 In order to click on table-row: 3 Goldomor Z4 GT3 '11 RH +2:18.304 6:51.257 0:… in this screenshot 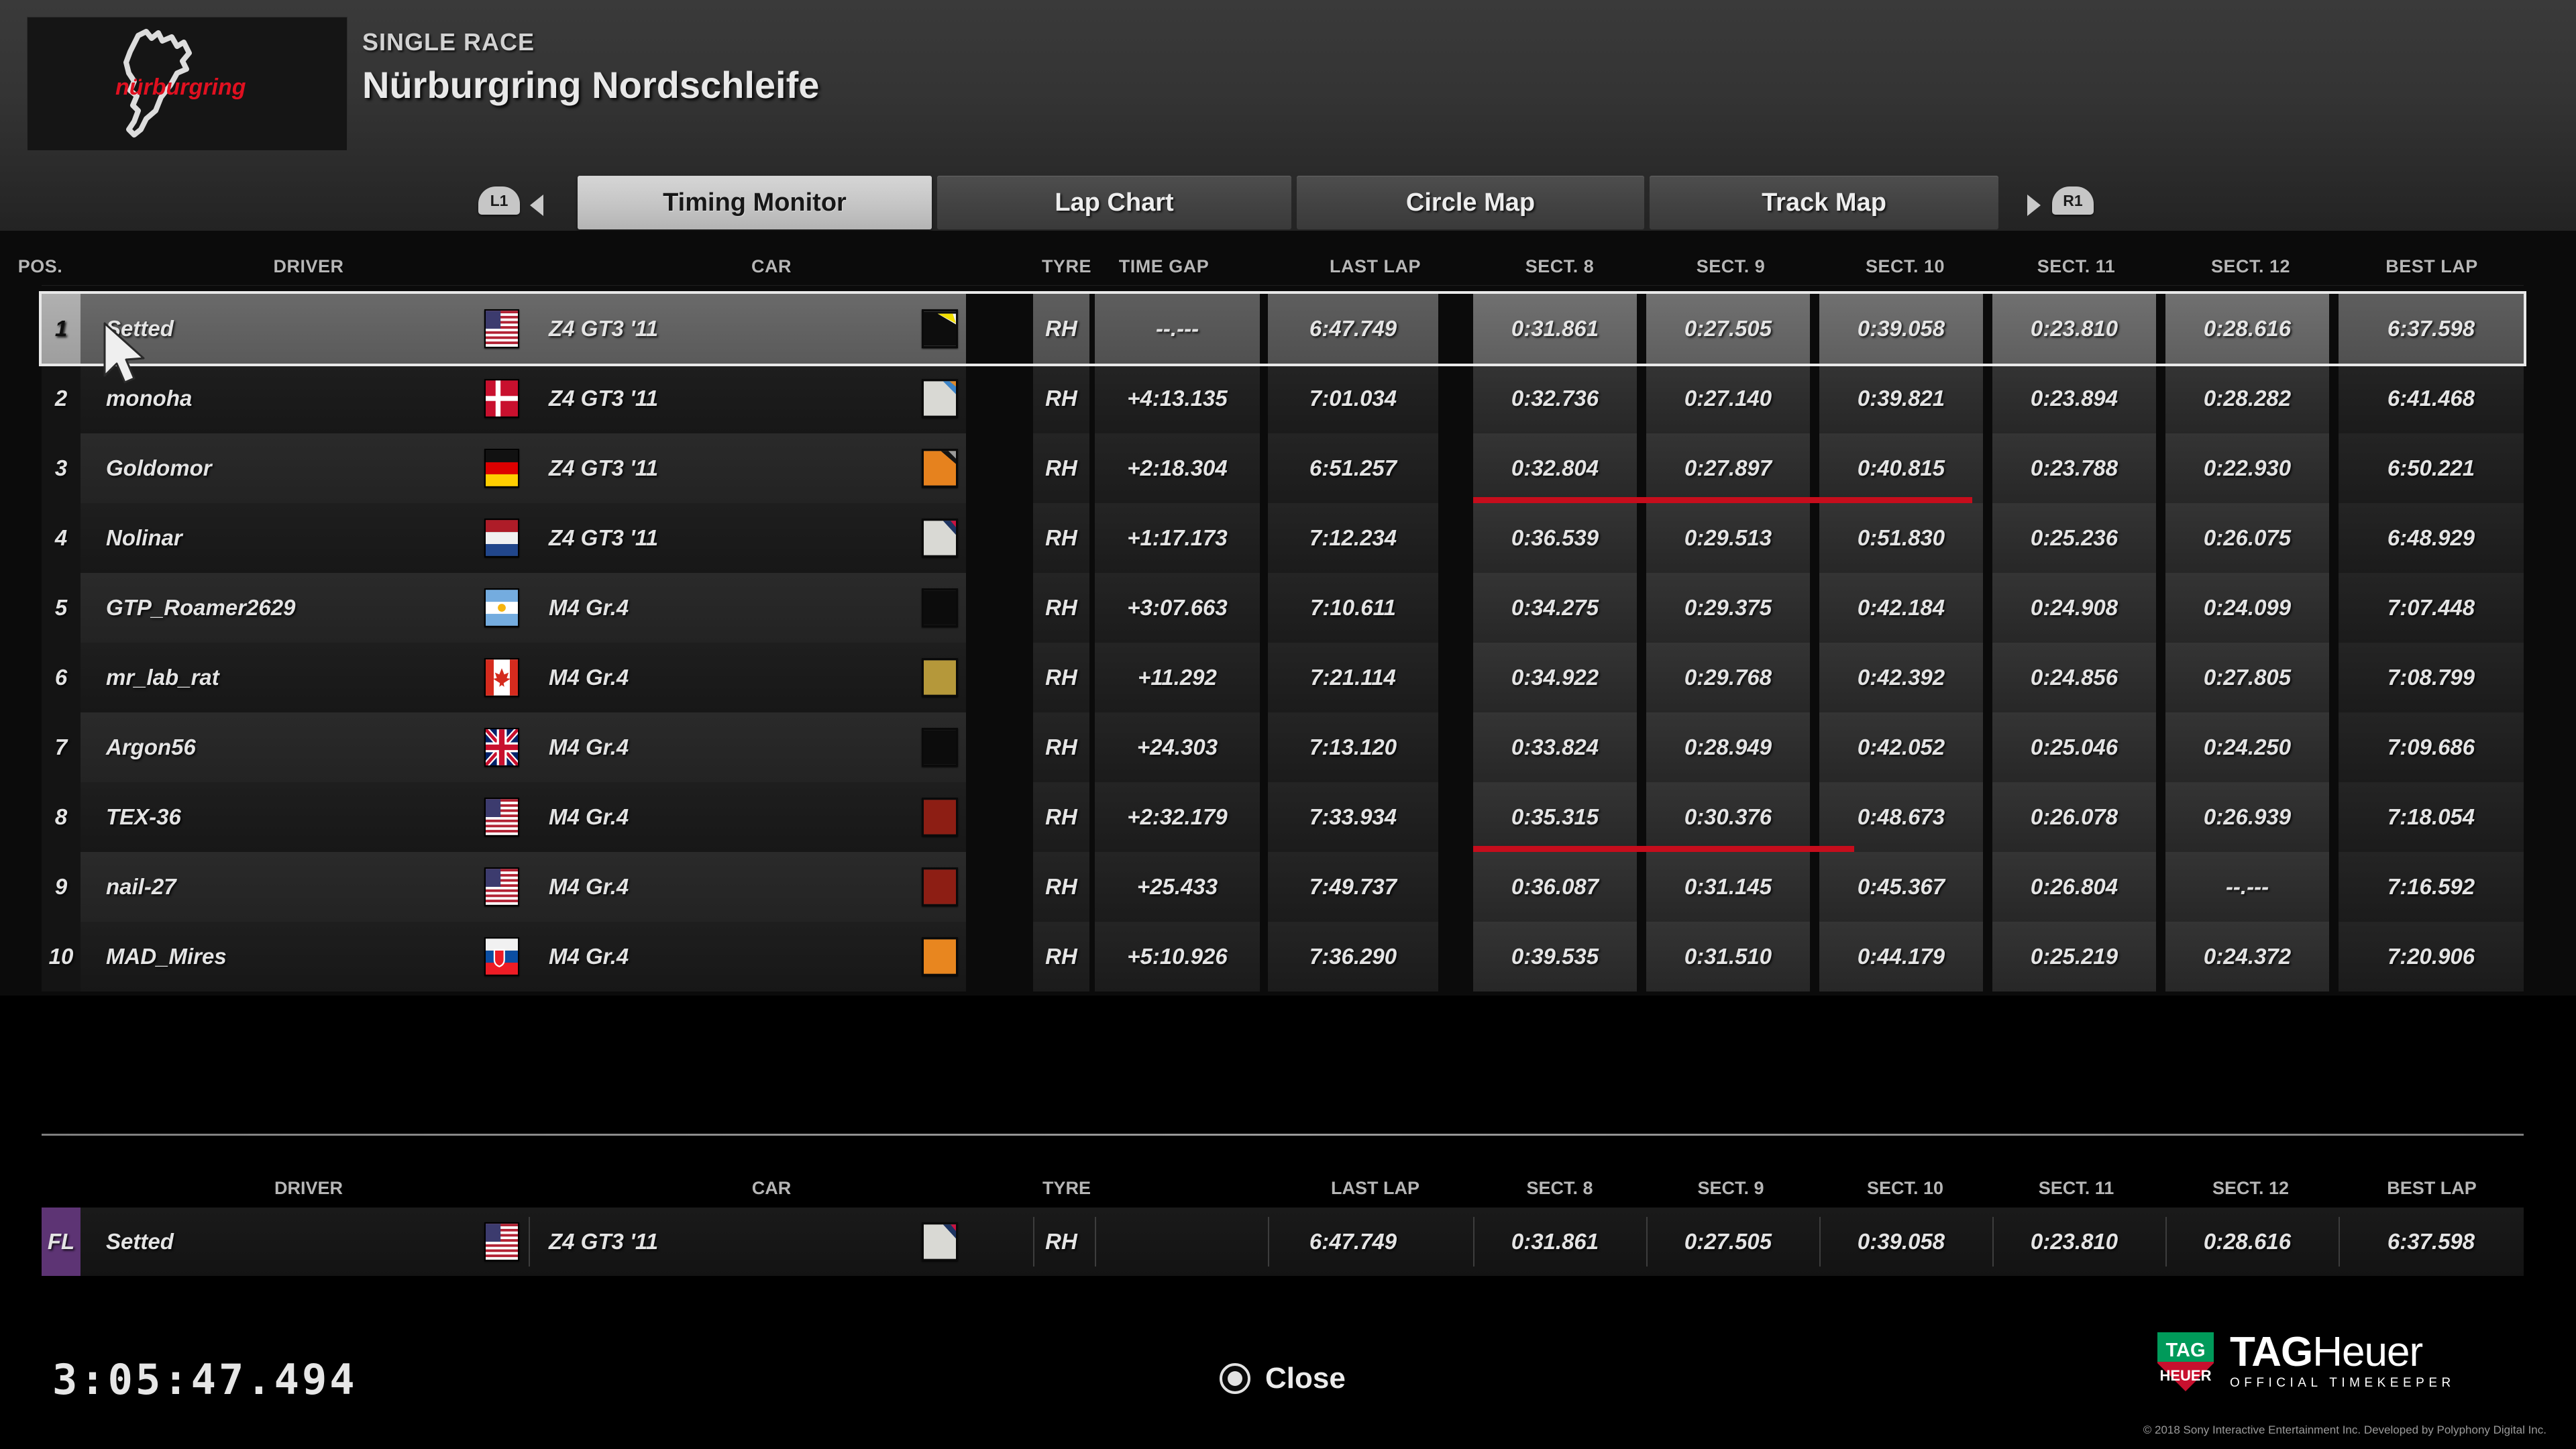, I will do `click(1283, 468)`.